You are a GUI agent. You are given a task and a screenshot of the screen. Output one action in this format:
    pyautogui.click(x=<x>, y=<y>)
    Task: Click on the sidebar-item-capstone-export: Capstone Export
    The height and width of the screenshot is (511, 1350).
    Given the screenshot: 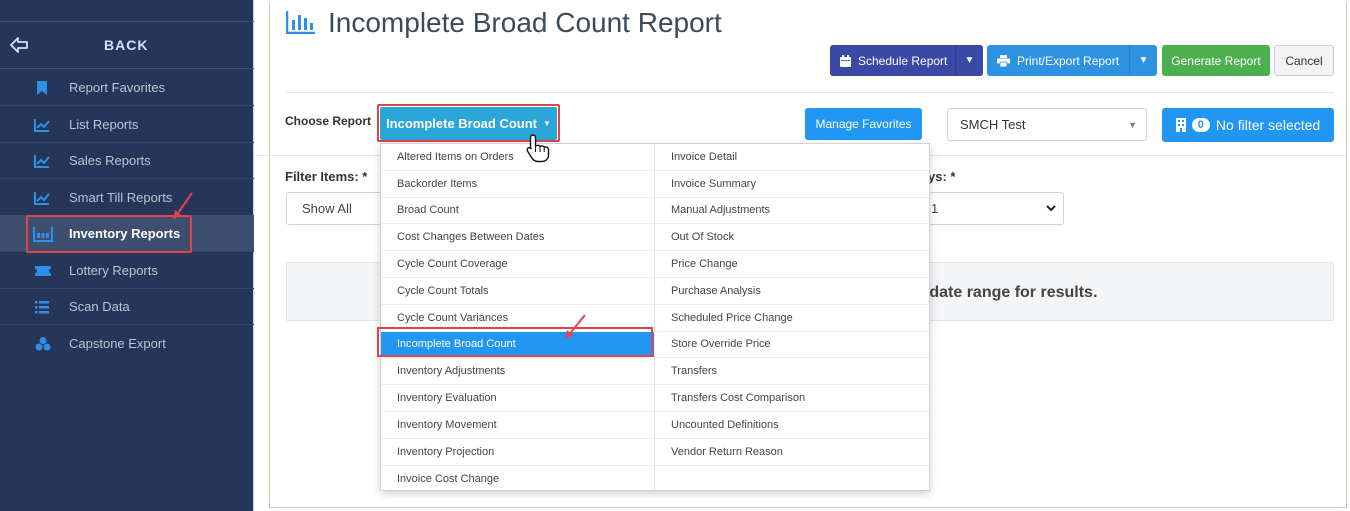 What is the action you would take?
    pyautogui.click(x=127, y=343)
    